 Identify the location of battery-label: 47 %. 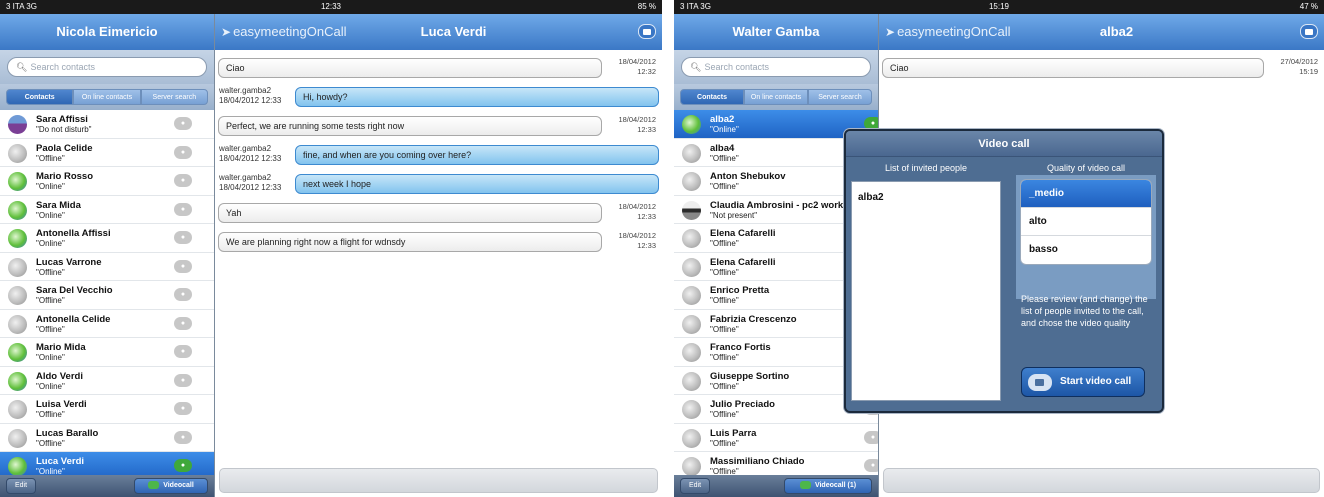
(1308, 6).